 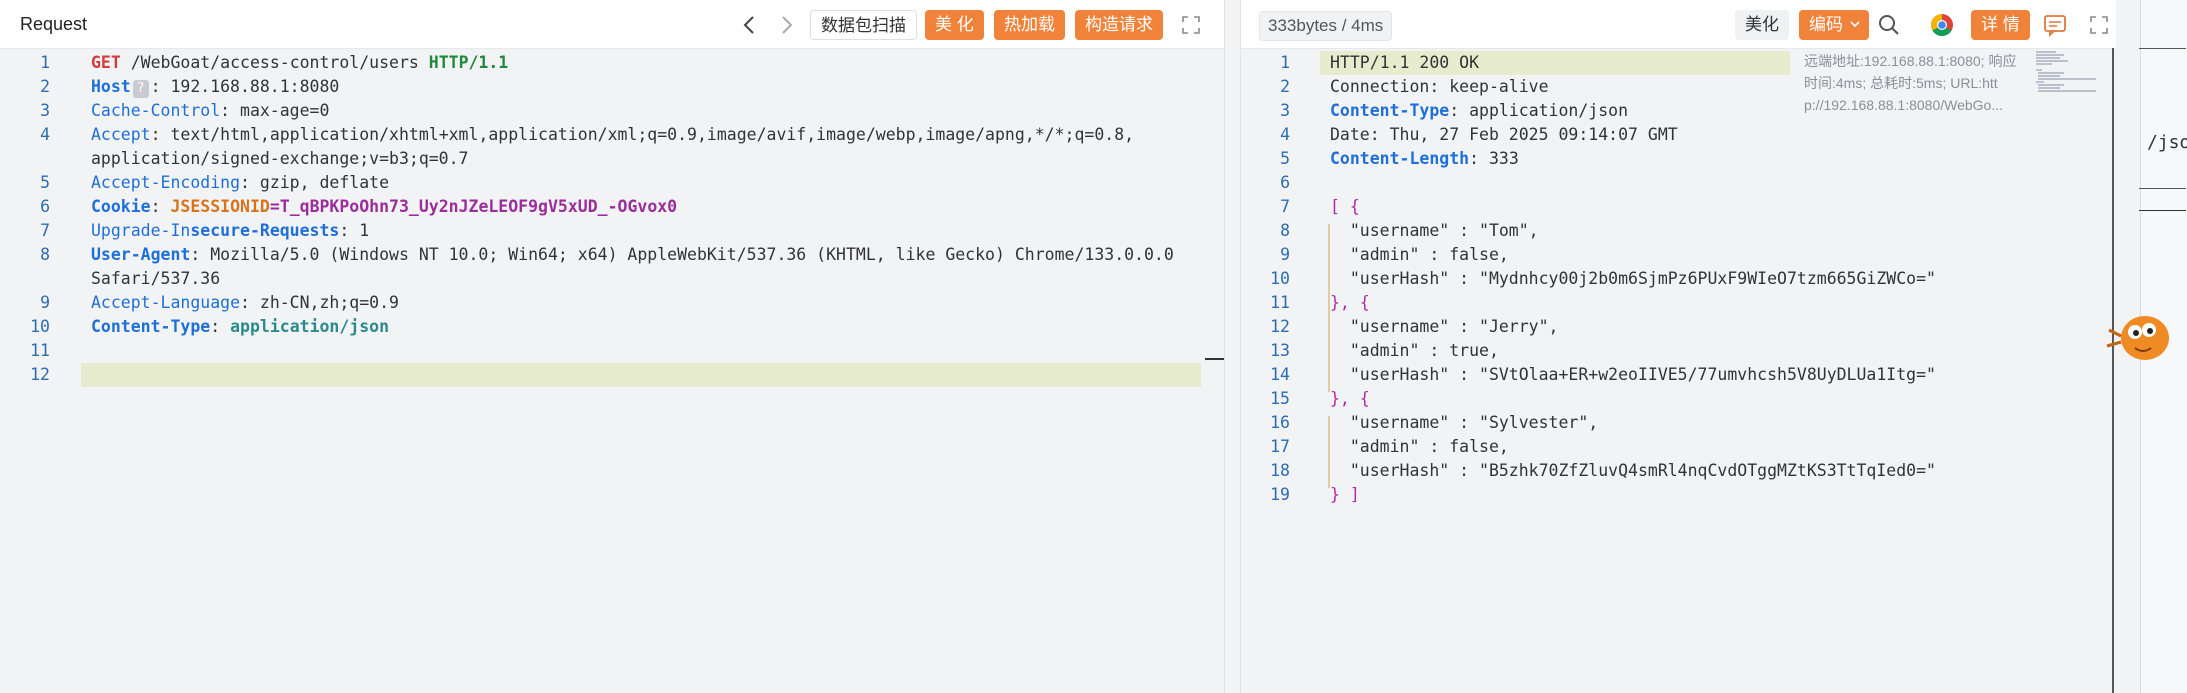 I want to click on code-token: "username" : "Jerry",, so click(x=1444, y=326).